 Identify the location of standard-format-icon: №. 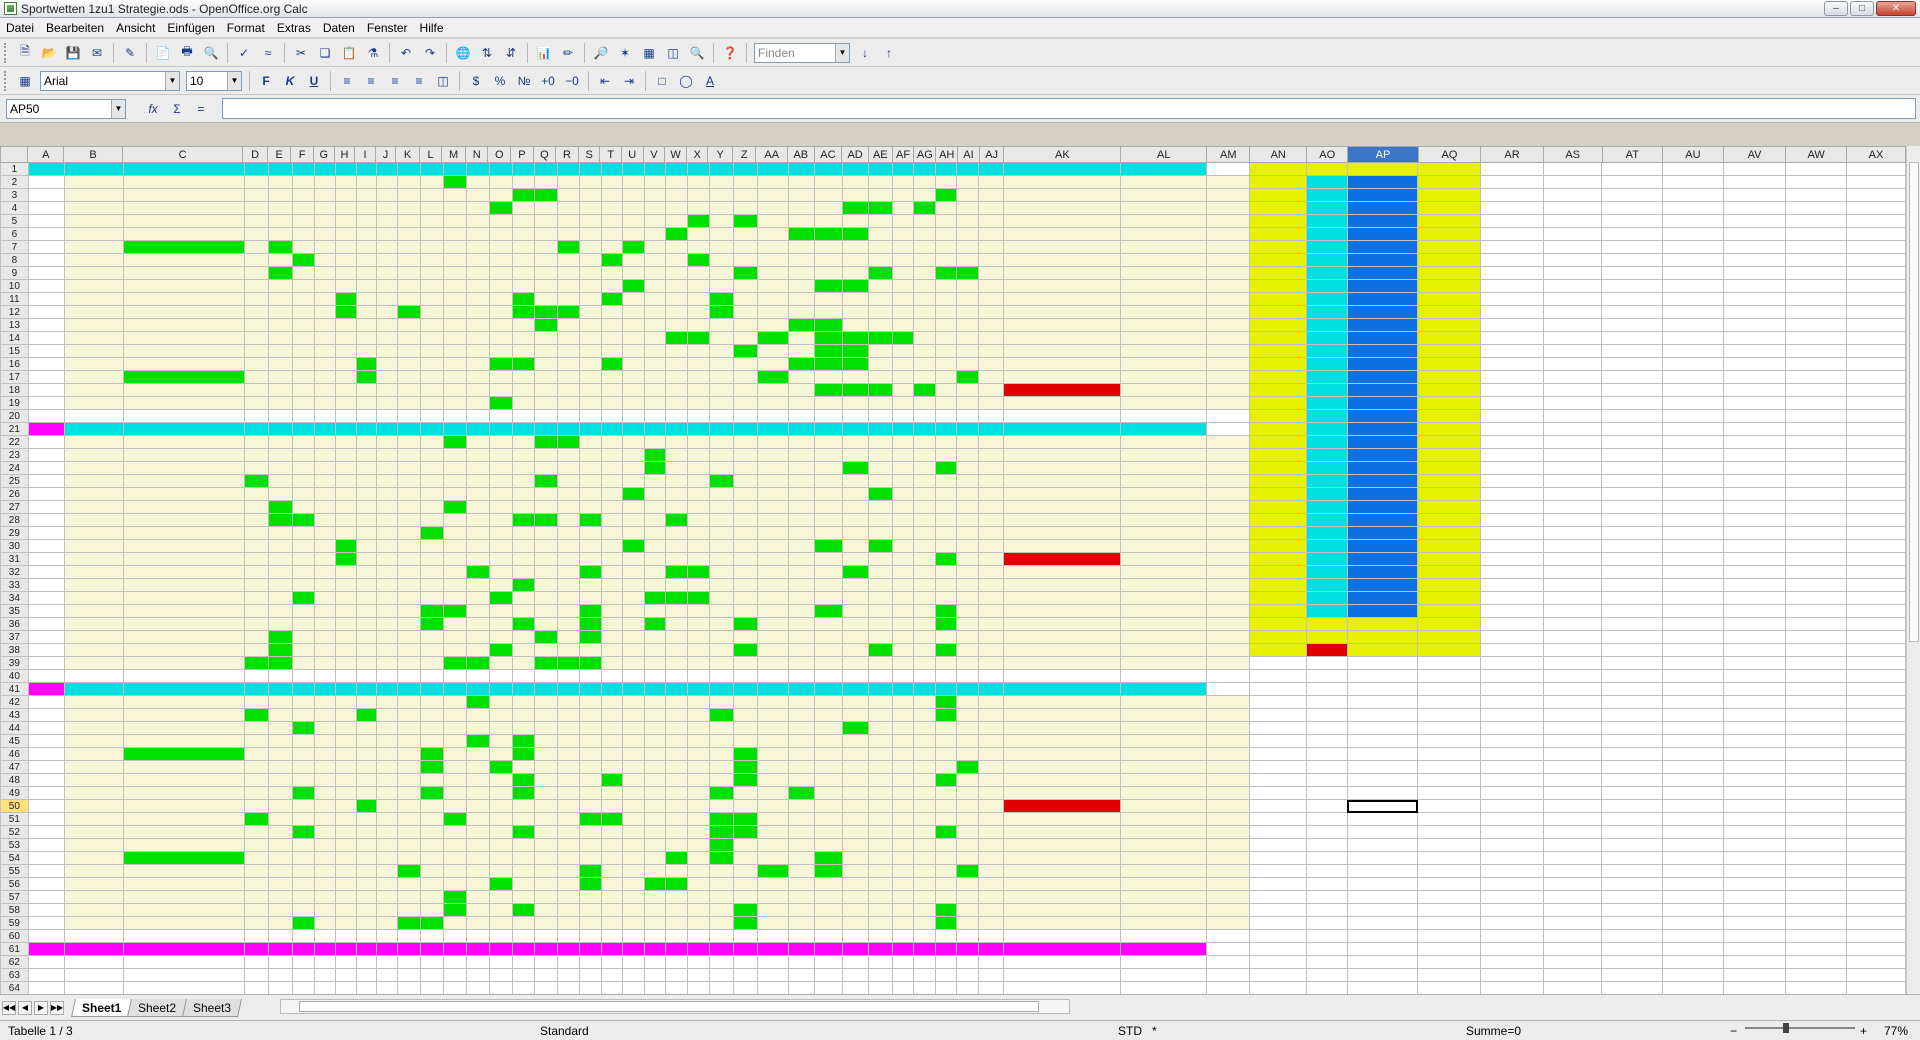
(524, 81).